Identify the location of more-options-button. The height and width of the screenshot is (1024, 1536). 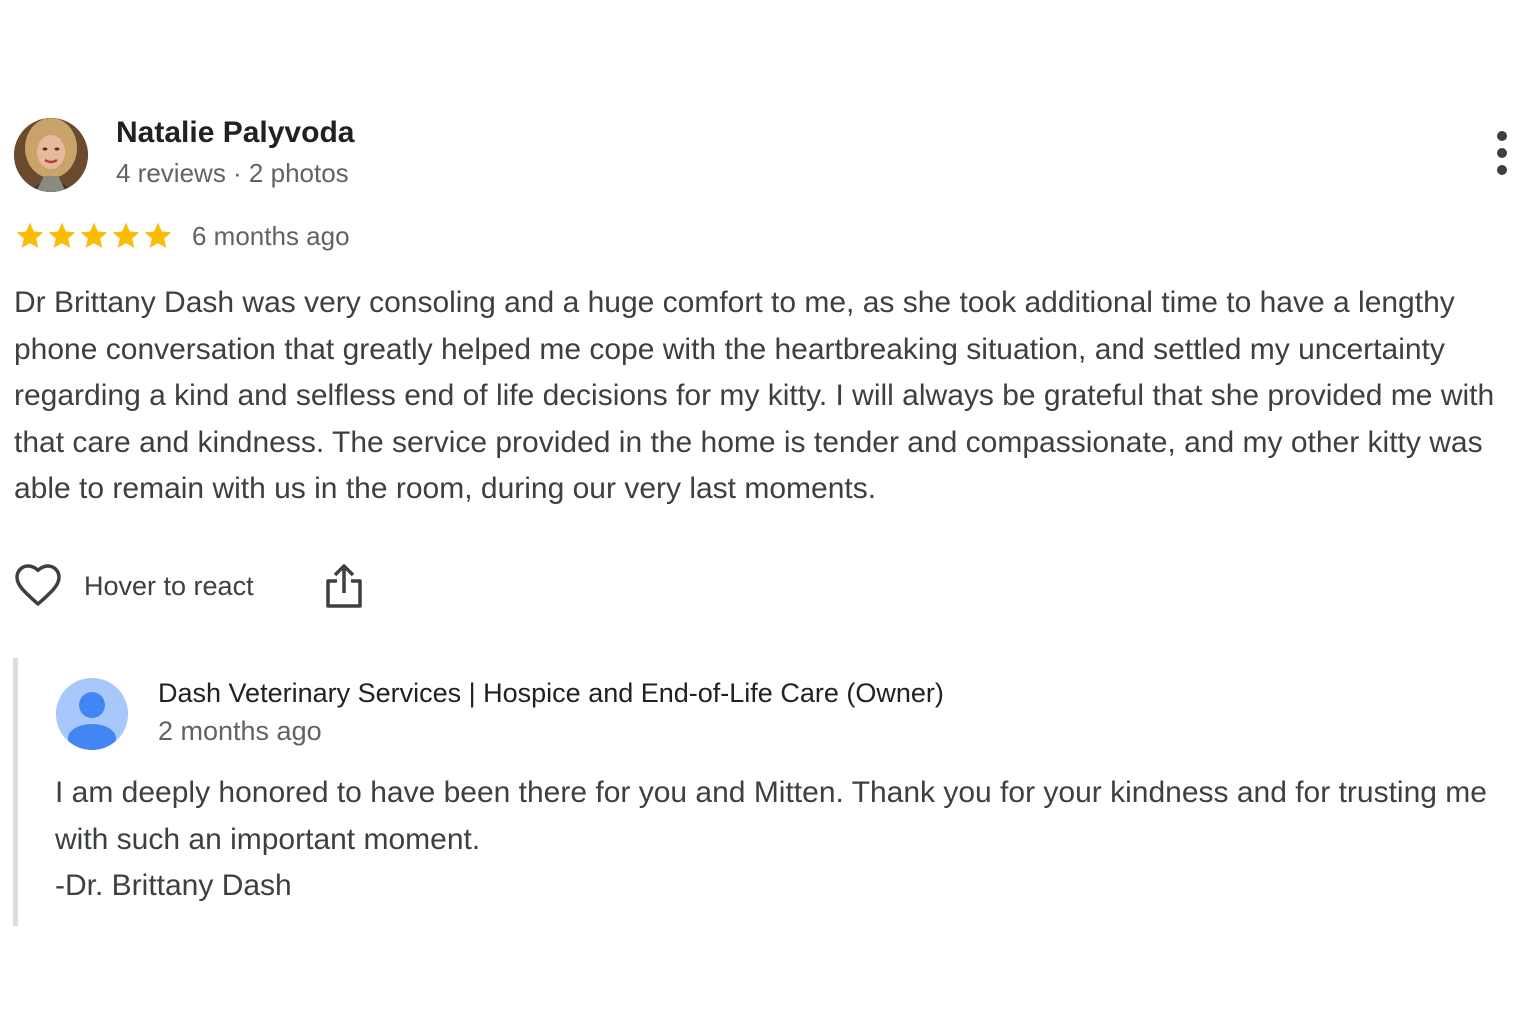
(1502, 153).